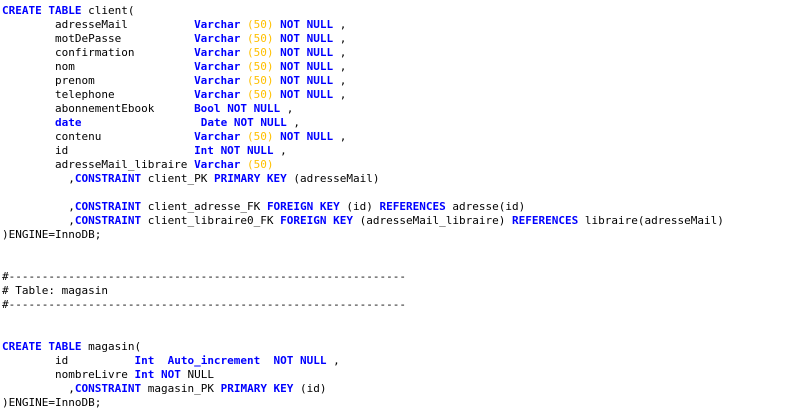 This screenshot has width=809, height=409. What do you see at coordinates (204, 150) in the screenshot?
I see `sql-keyword: Int` at bounding box center [204, 150].